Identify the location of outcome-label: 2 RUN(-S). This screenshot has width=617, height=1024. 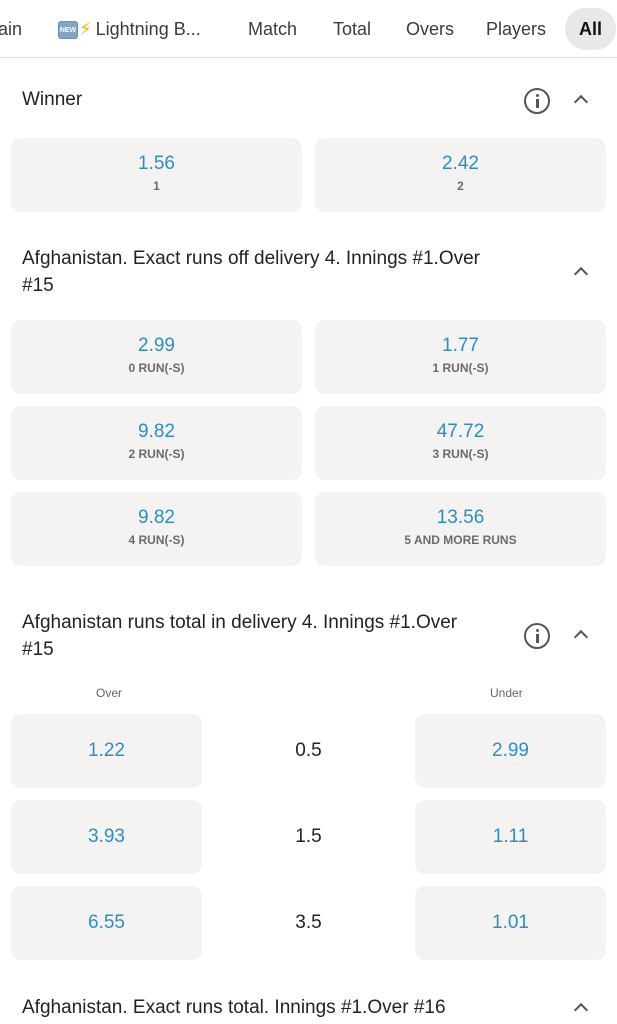
(156, 454).